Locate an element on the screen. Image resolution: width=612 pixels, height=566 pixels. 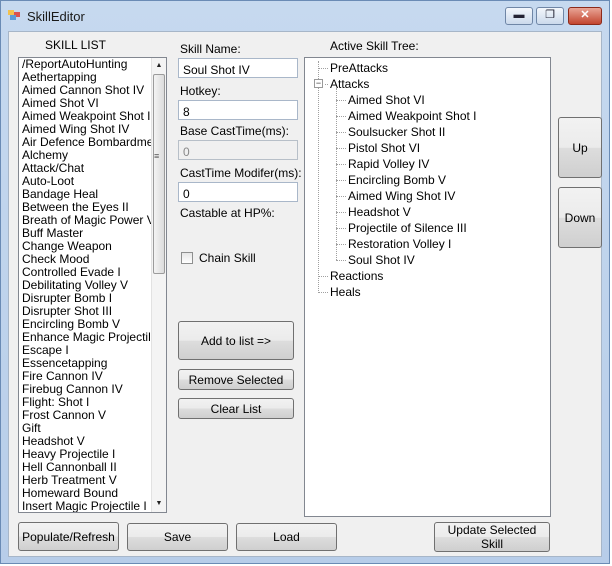
save-button: Save is located at coordinates (177, 537).